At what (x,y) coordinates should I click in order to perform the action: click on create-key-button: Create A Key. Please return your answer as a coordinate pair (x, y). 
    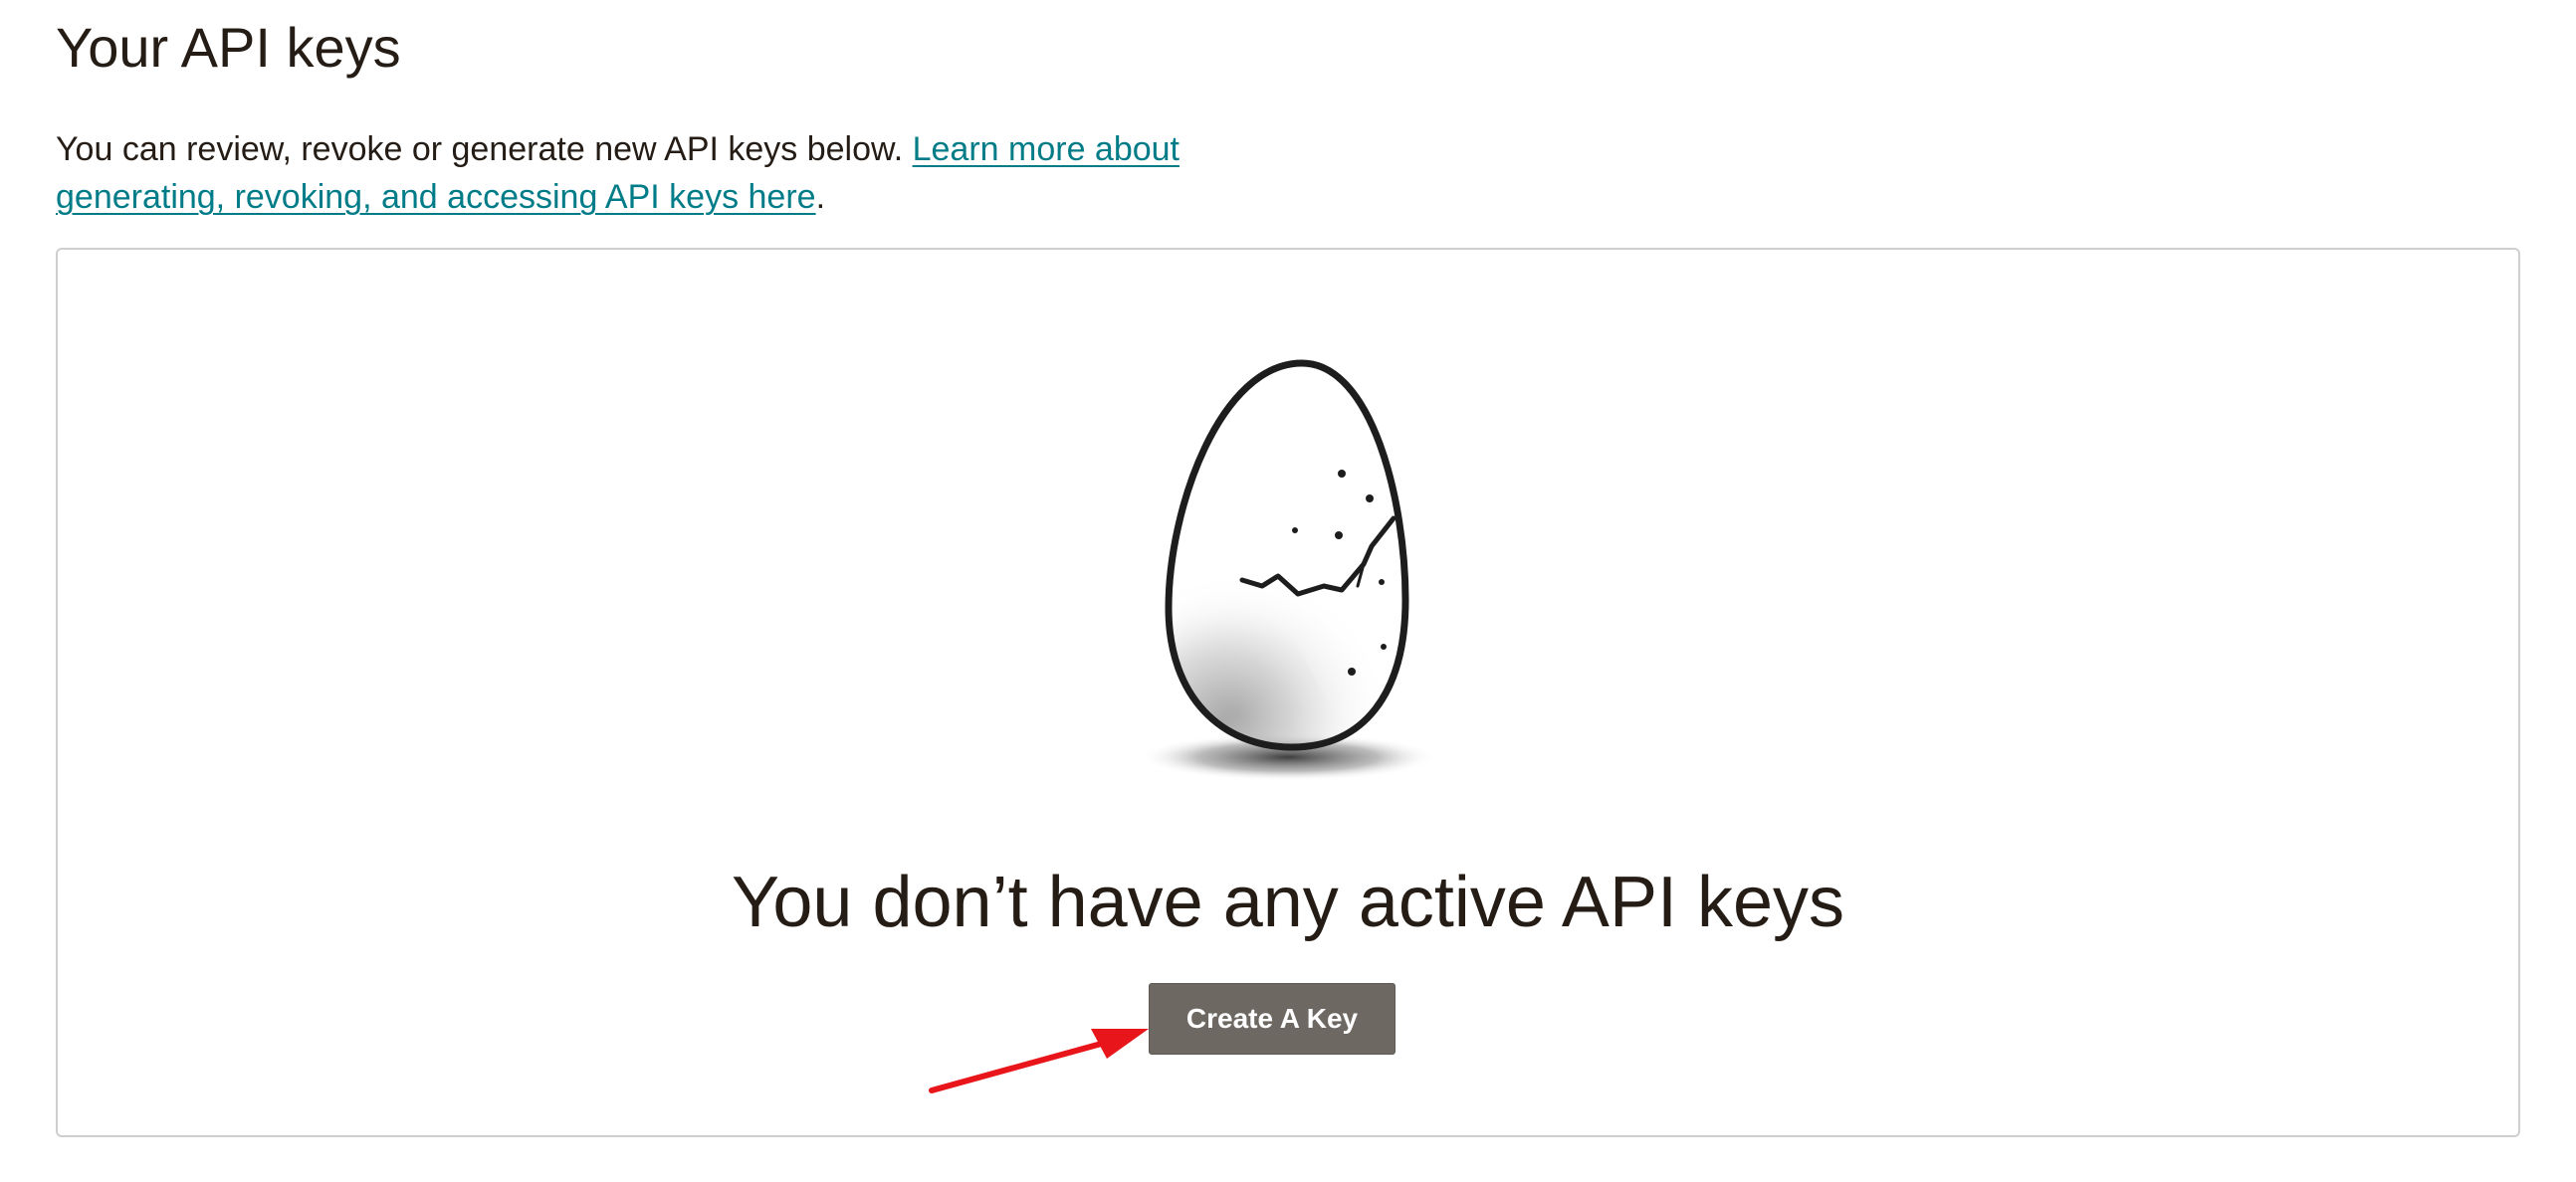
    Looking at the image, I should click on (1272, 1019).